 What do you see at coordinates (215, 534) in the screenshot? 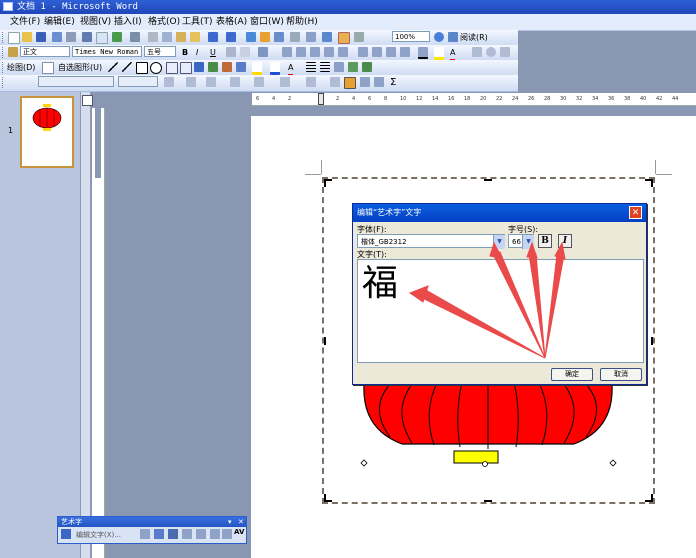
I see `vertical-text-icon` at bounding box center [215, 534].